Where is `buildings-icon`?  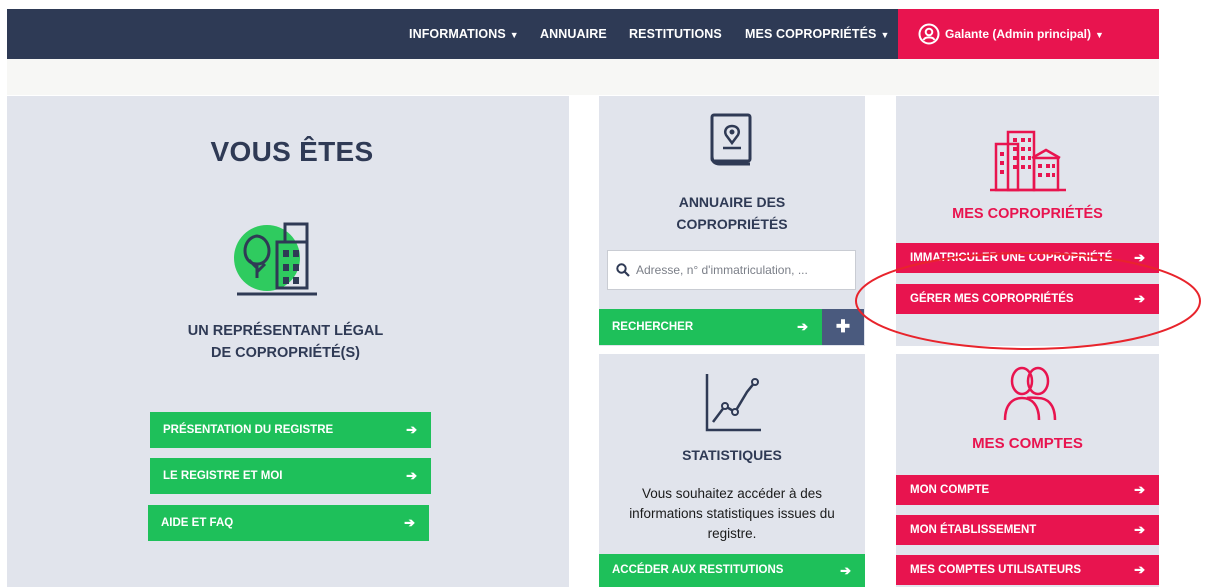 buildings-icon is located at coordinates (1028, 161).